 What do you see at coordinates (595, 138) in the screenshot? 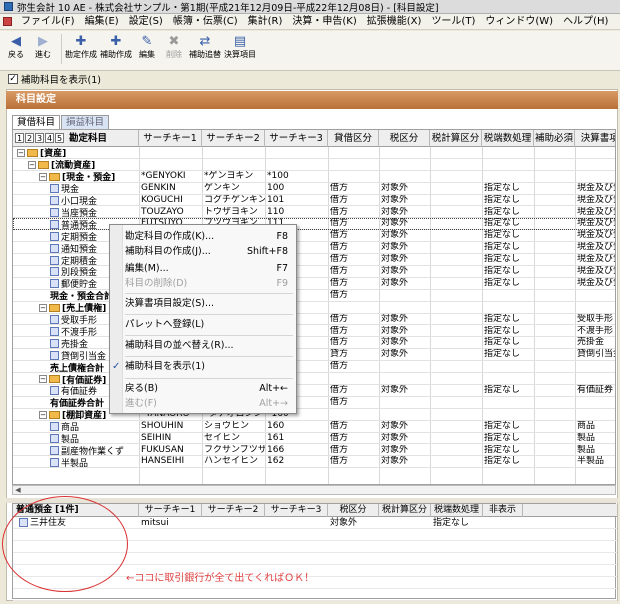
I see `column-header-9: 決算書項目` at bounding box center [595, 138].